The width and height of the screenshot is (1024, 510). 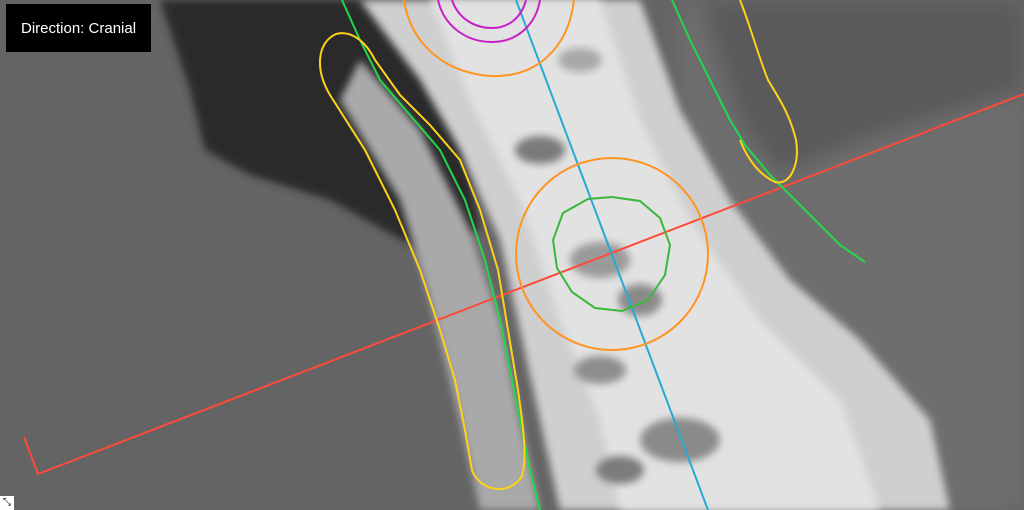 I want to click on magenta-ring-inner, so click(x=489, y=15).